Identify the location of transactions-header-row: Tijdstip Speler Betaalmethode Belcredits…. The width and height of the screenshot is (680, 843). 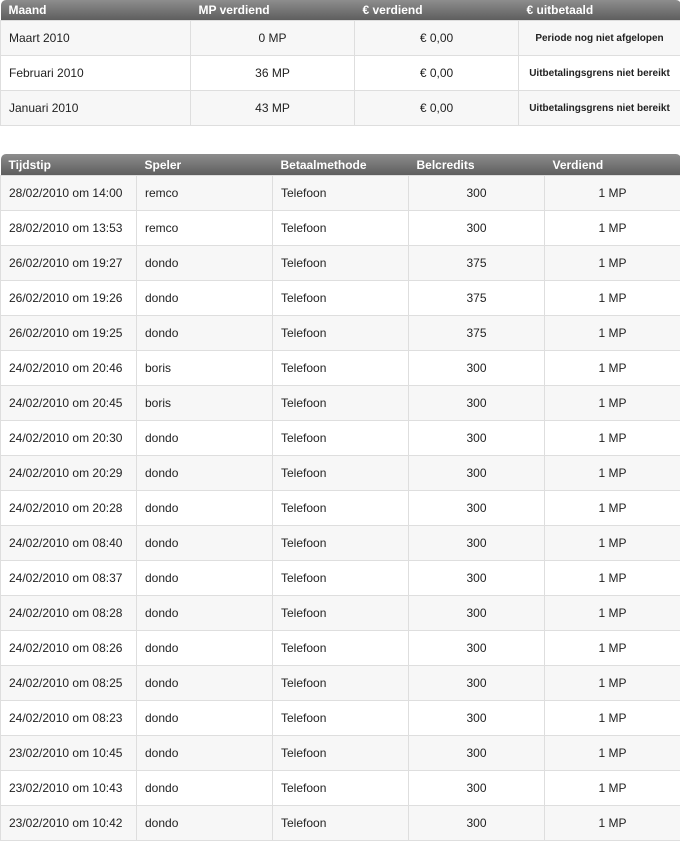
(340, 165).